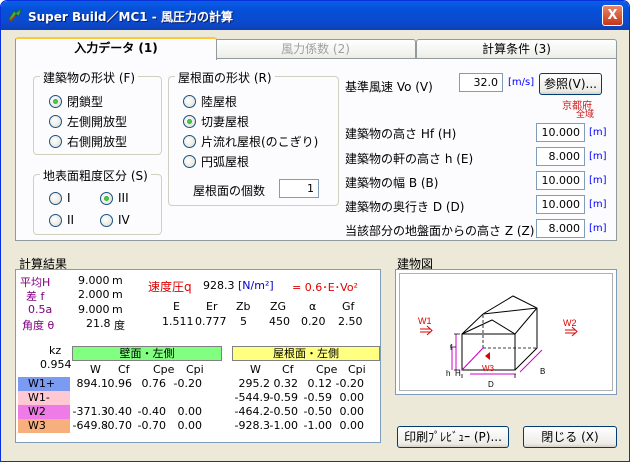 The width and height of the screenshot is (630, 462). I want to click on building-shape-group: 建築物の形状 (F) 閉鎖型 左側開放型 右側開放型, so click(97, 112).